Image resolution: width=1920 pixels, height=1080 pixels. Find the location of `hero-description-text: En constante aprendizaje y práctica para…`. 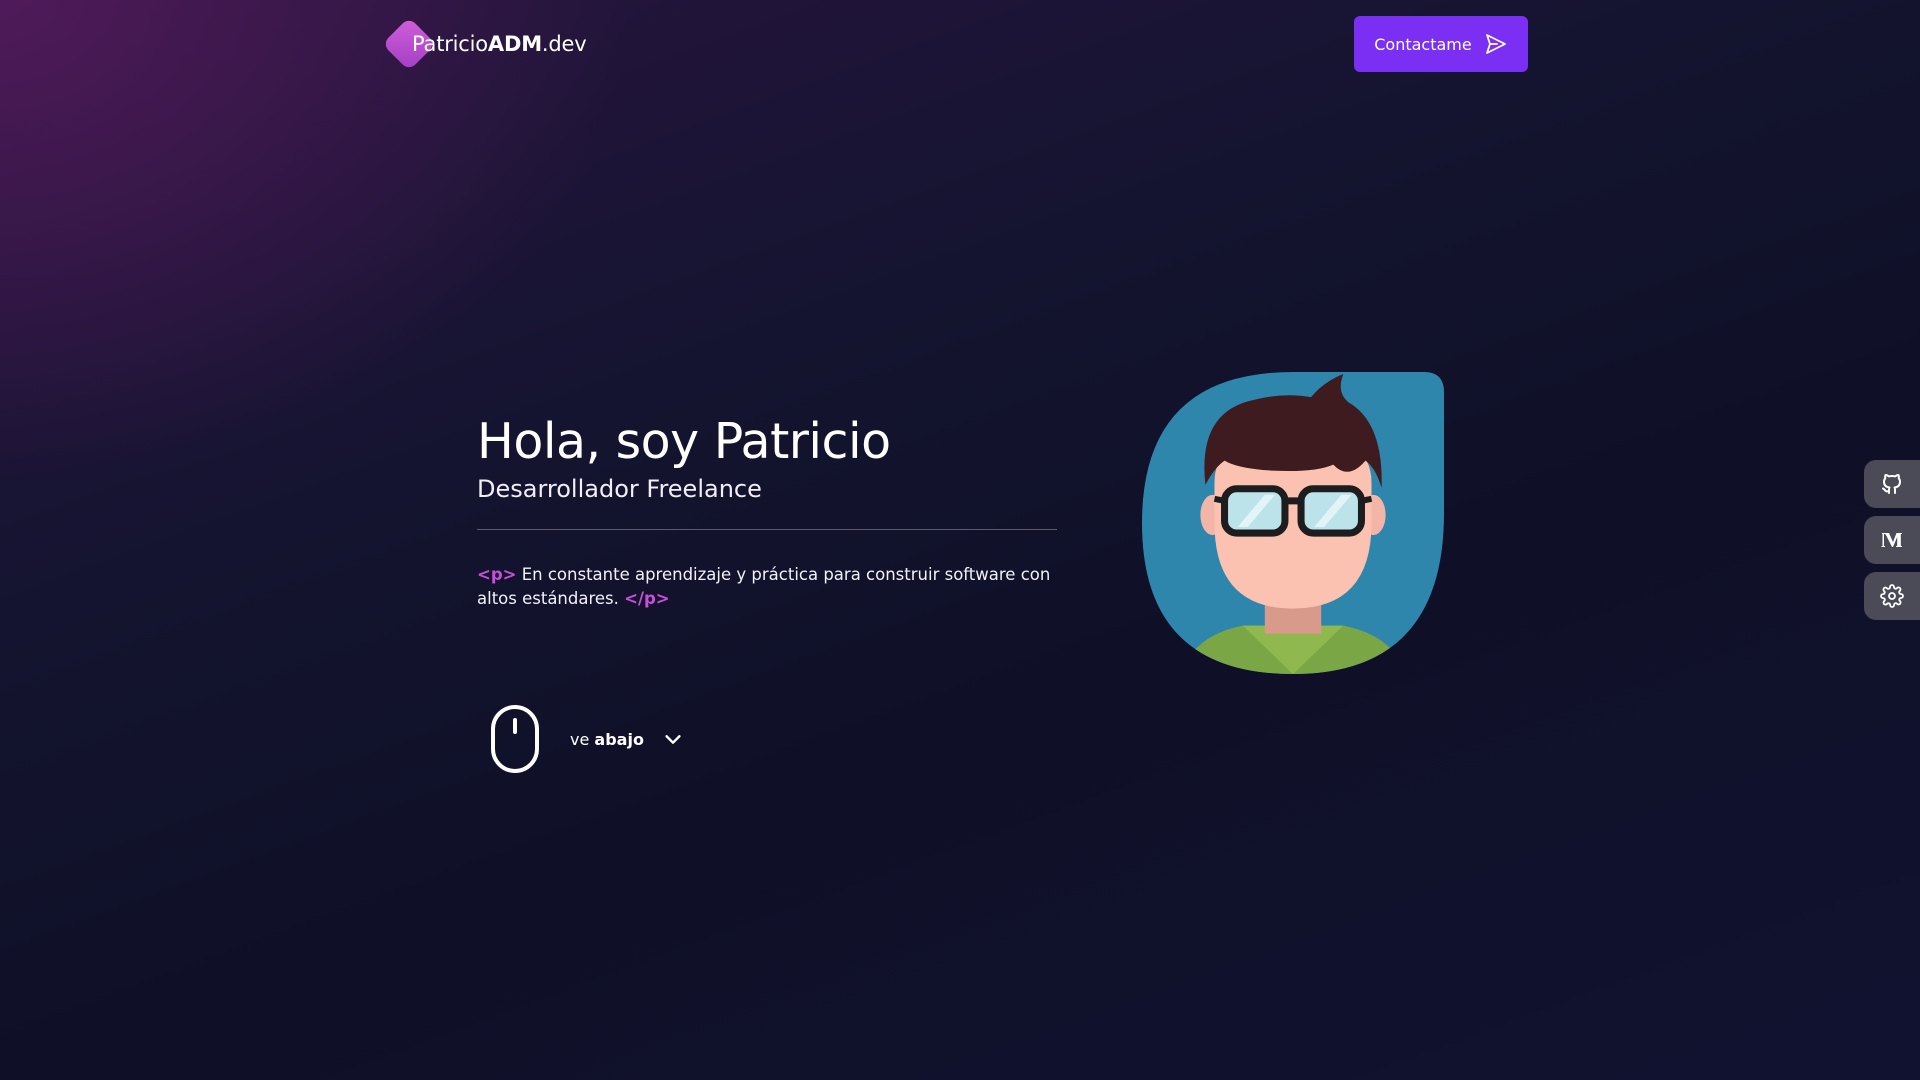

hero-description-text: En constante aprendizaje y práctica para… is located at coordinates (764, 586).